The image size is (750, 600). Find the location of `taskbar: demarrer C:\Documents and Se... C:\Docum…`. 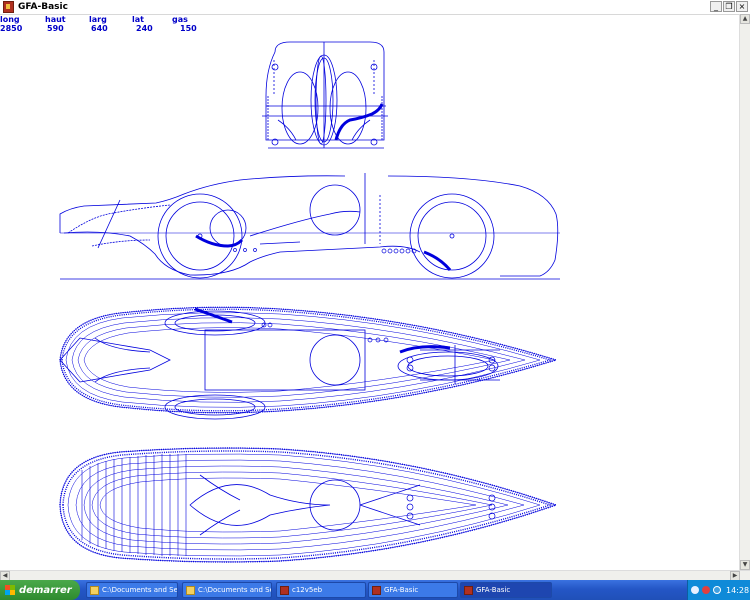

taskbar: demarrer C:\Documents and Se... C:\Docum… is located at coordinates (375, 590).